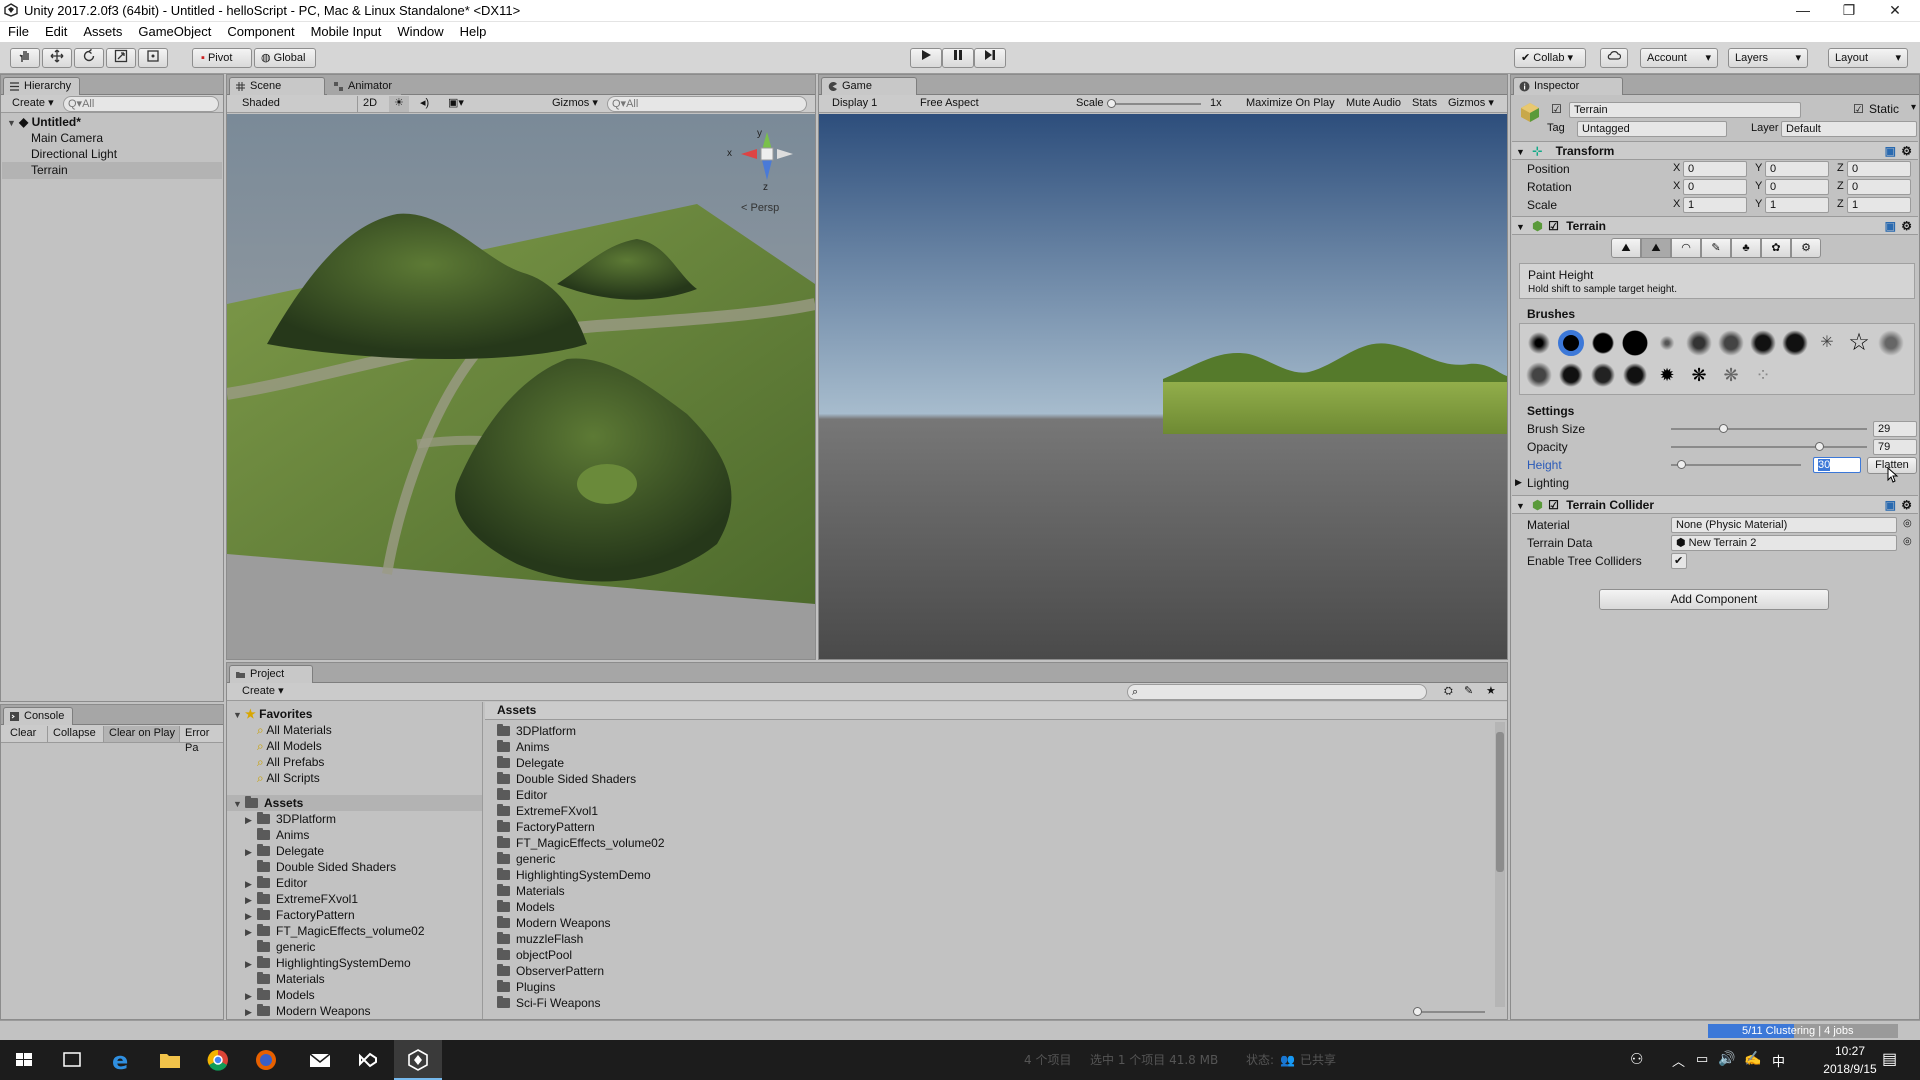 The height and width of the screenshot is (1080, 1920). I want to click on menu-window: Window, so click(420, 32).